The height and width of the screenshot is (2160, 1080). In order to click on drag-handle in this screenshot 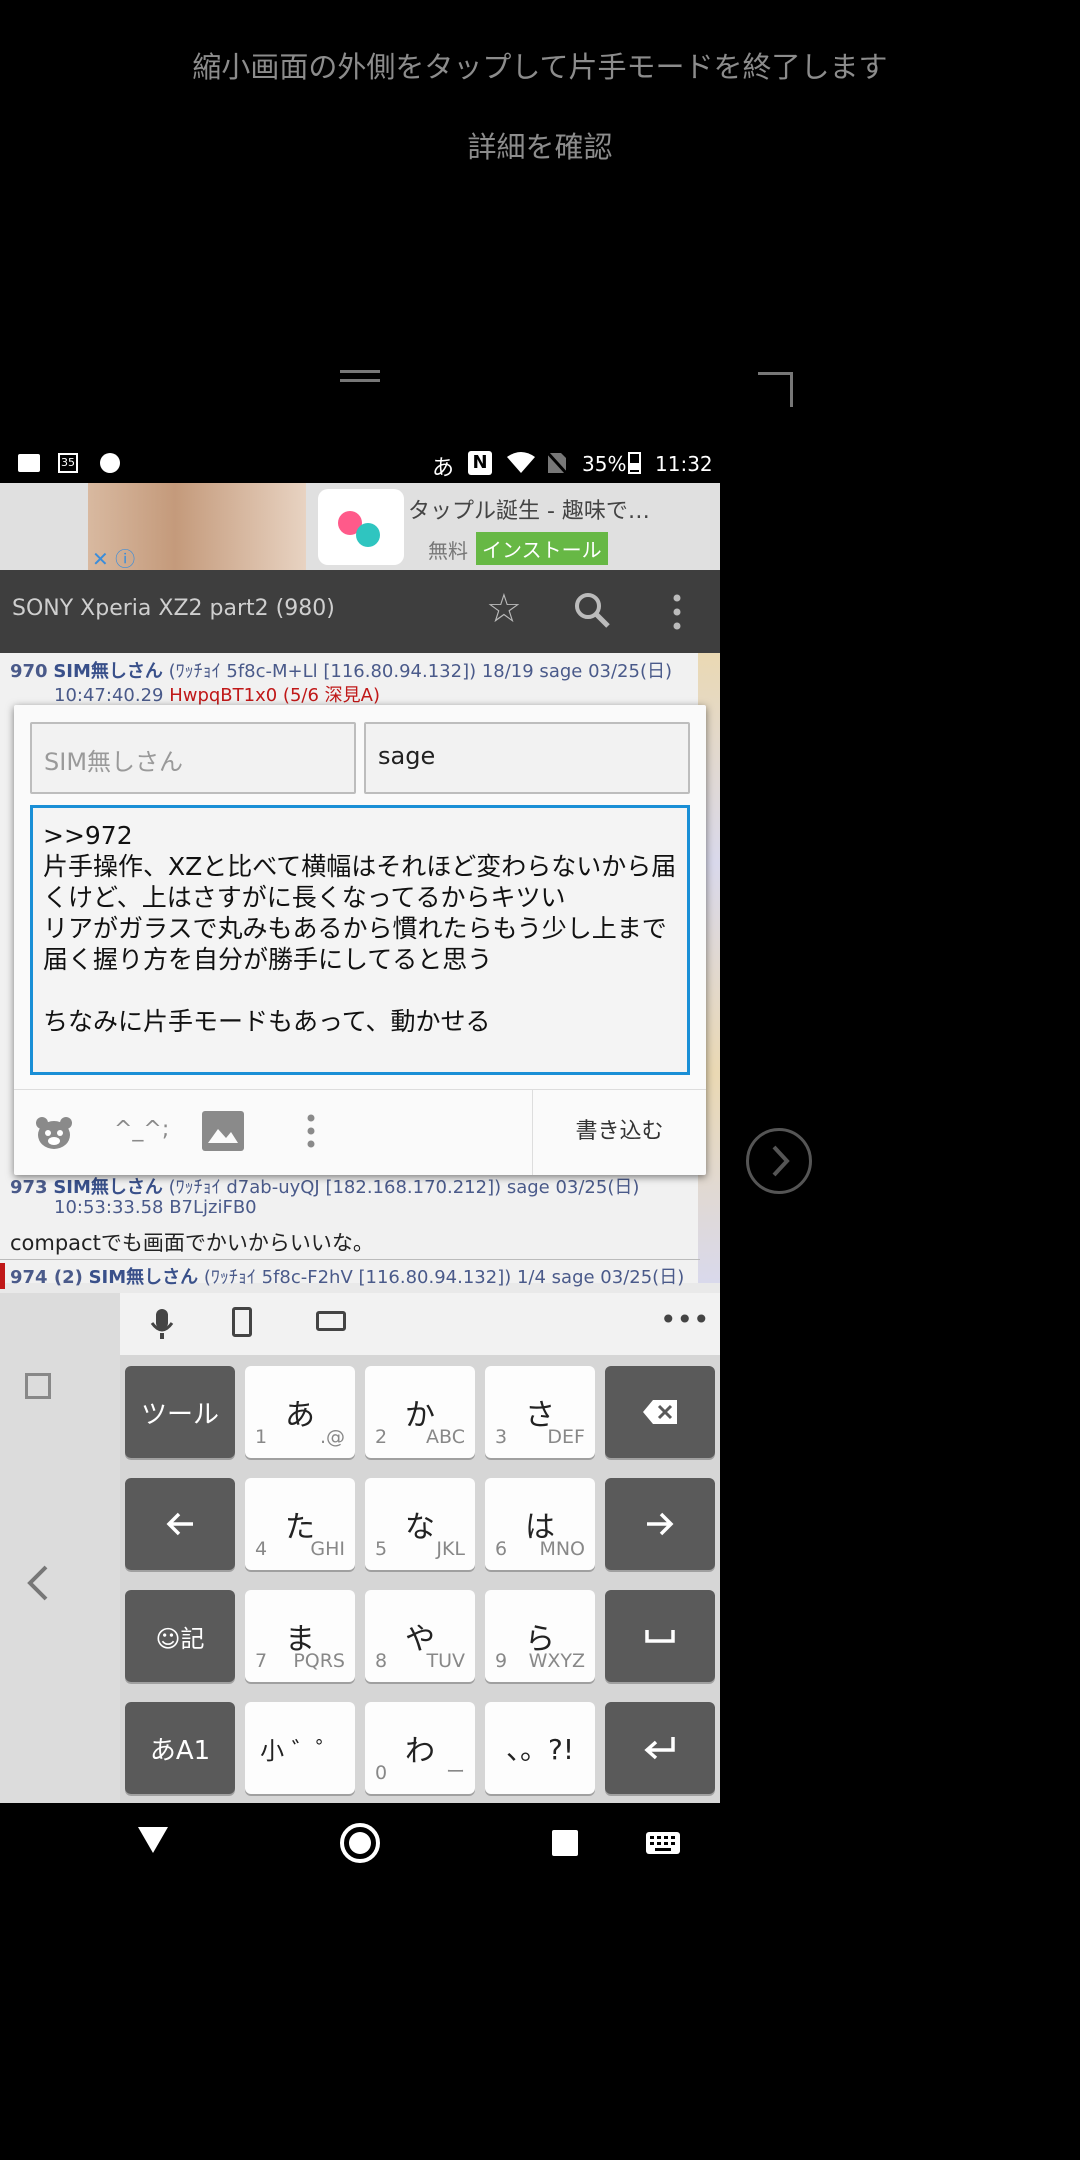, I will do `click(360, 377)`.